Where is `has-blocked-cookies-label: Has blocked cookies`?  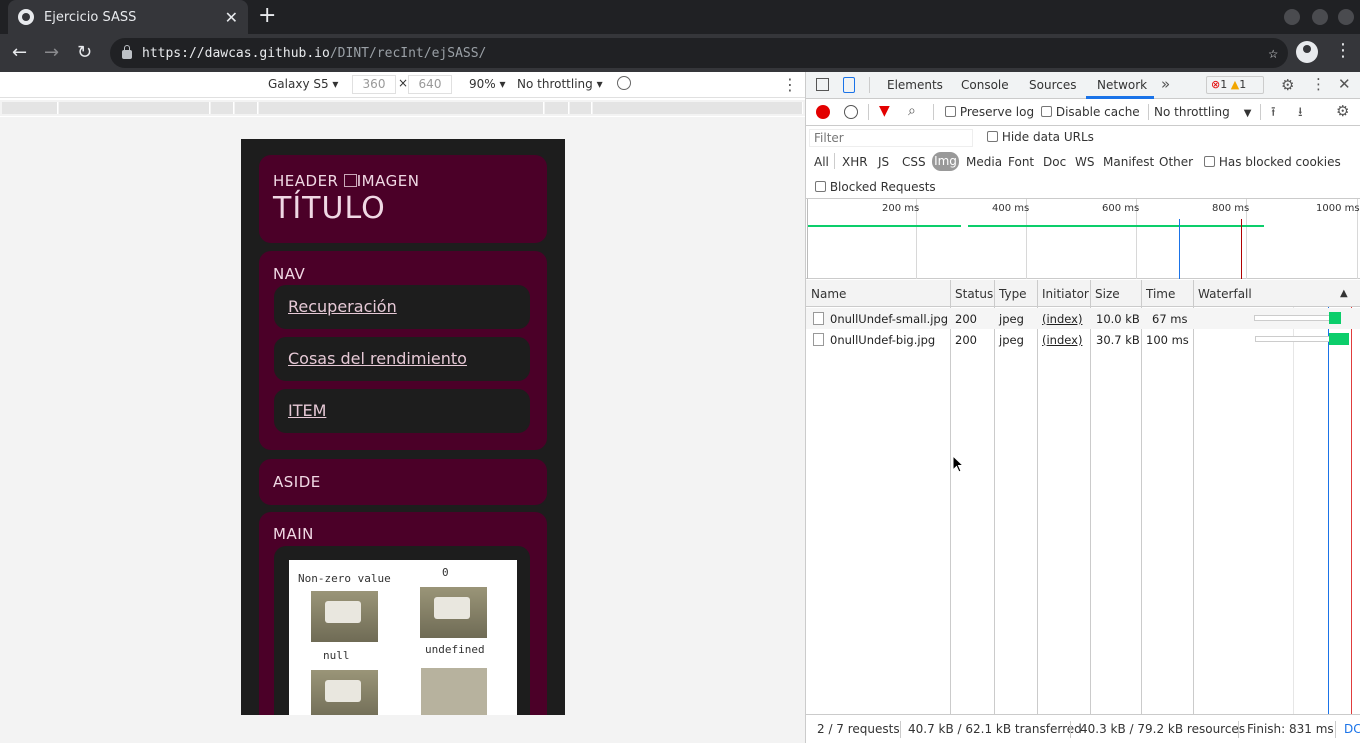 has-blocked-cookies-label: Has blocked cookies is located at coordinates (1279, 162).